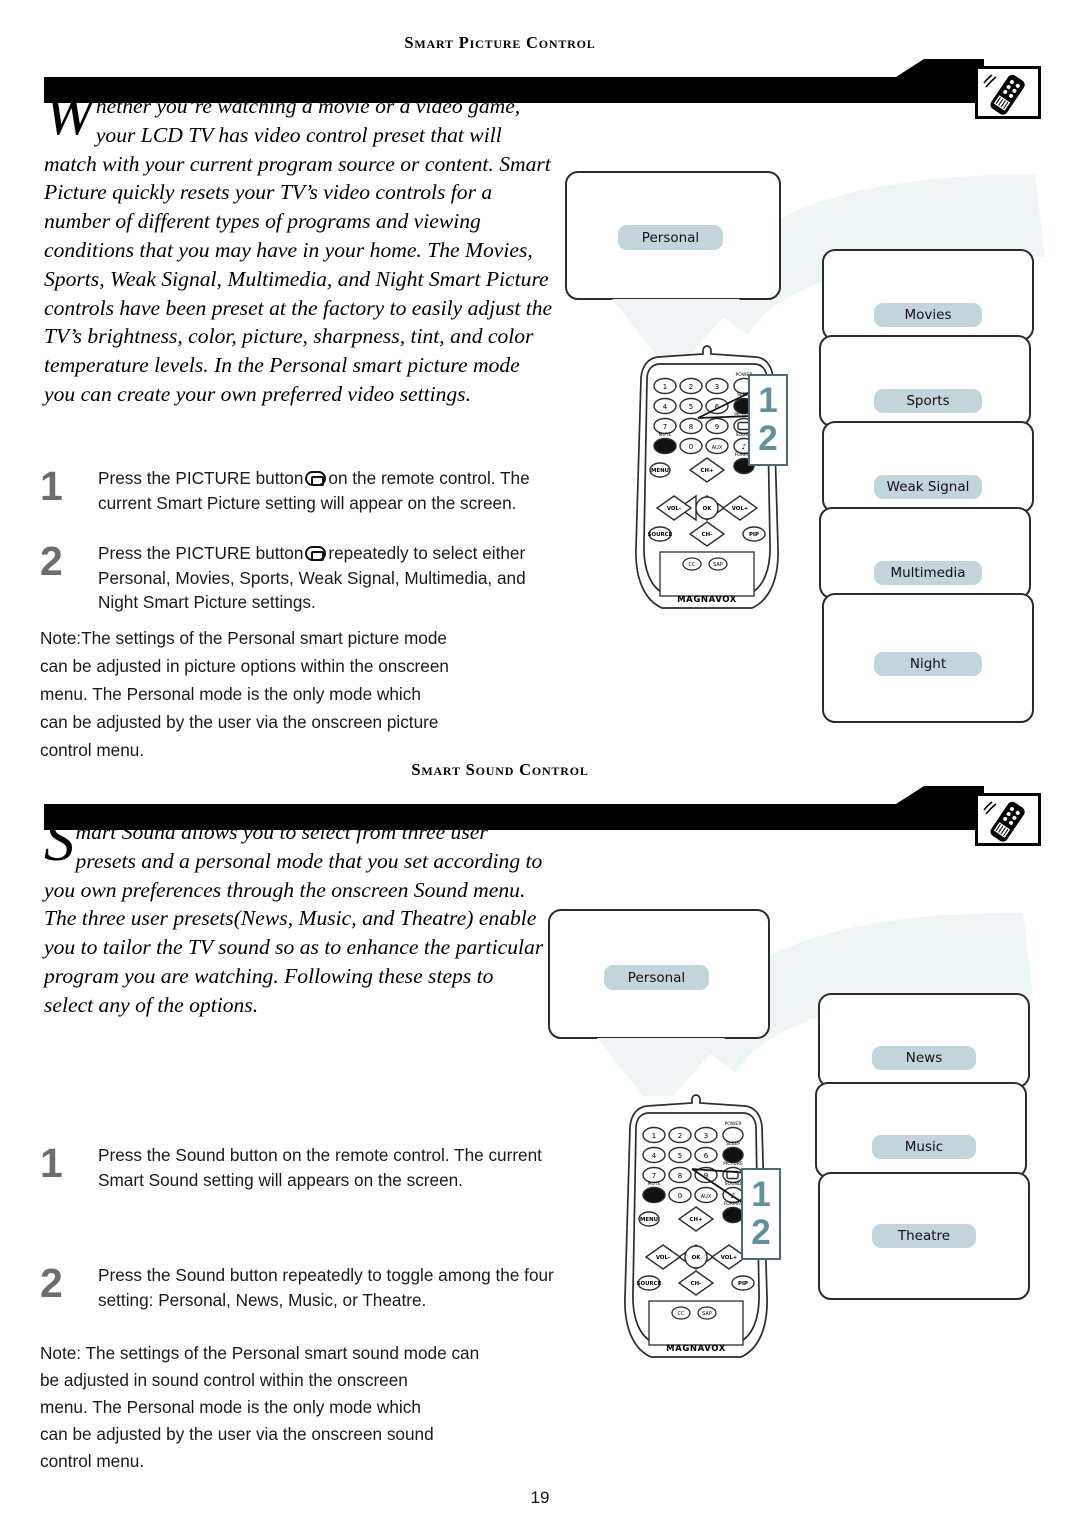  I want to click on option-pill-weak-signal: Weak Signal, so click(928, 487).